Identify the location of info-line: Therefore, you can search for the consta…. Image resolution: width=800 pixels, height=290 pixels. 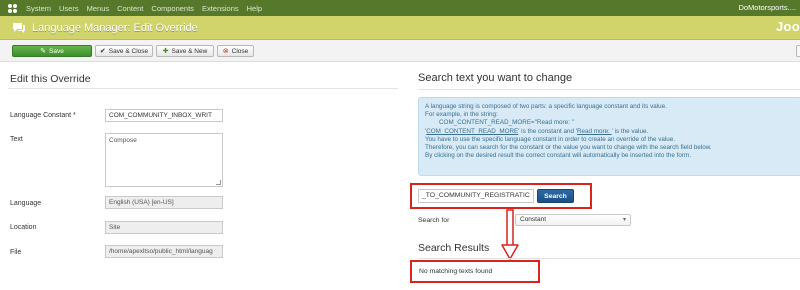
(568, 148).